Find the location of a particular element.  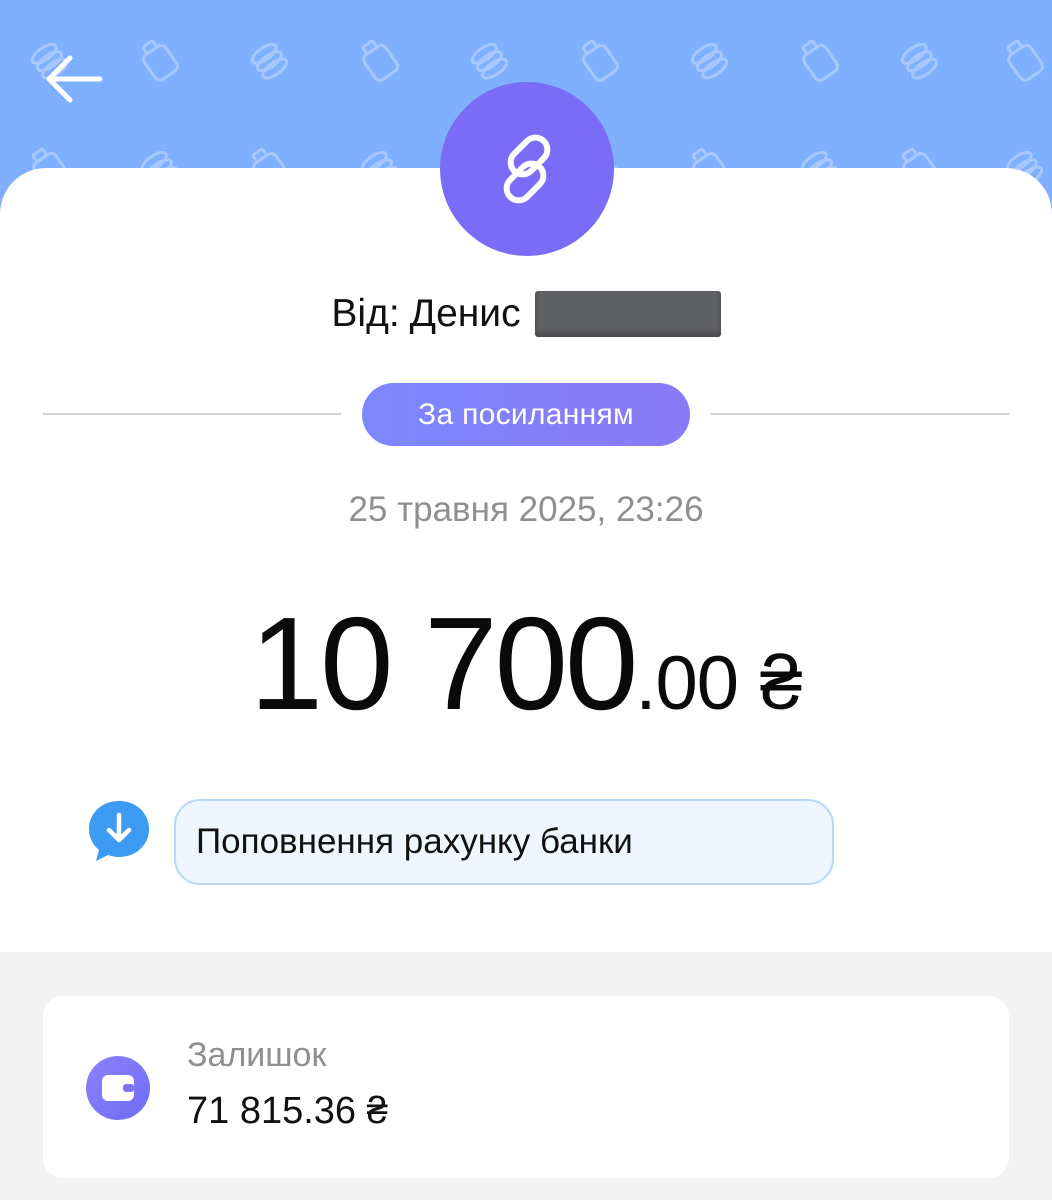

arrow-left-icon is located at coordinates (74, 79).